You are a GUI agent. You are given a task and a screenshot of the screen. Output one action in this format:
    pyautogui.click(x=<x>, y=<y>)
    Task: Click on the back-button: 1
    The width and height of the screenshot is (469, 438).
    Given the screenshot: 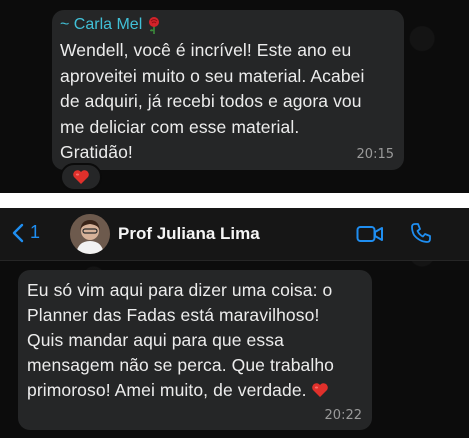 What is the action you would take?
    pyautogui.click(x=26, y=232)
    